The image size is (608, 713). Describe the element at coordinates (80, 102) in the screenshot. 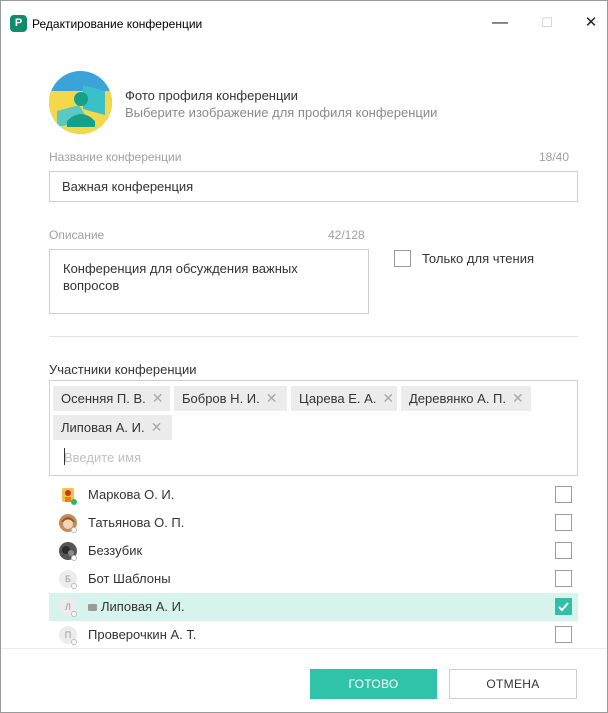

I see `conference-photo-icon` at that location.